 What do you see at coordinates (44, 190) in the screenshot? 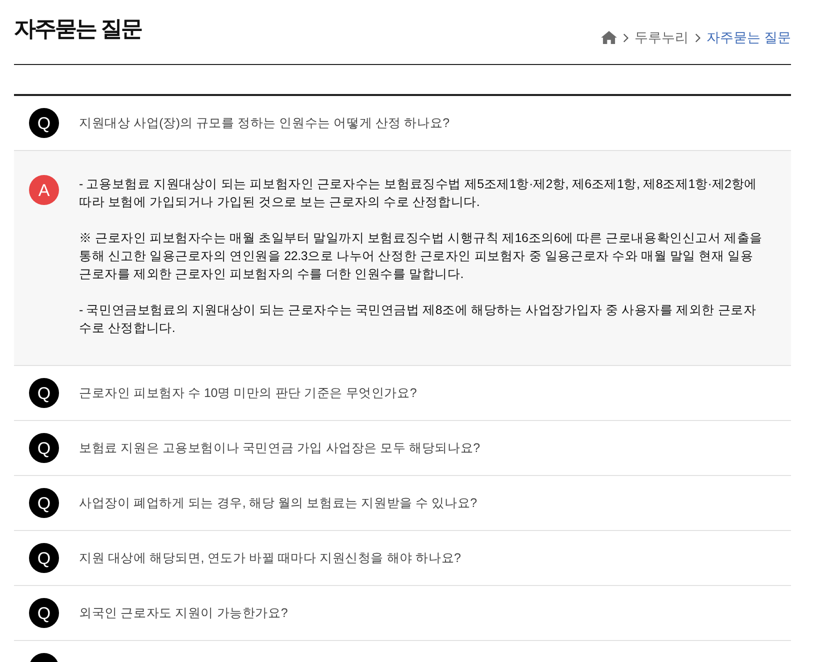
I see `answer-marker: A` at bounding box center [44, 190].